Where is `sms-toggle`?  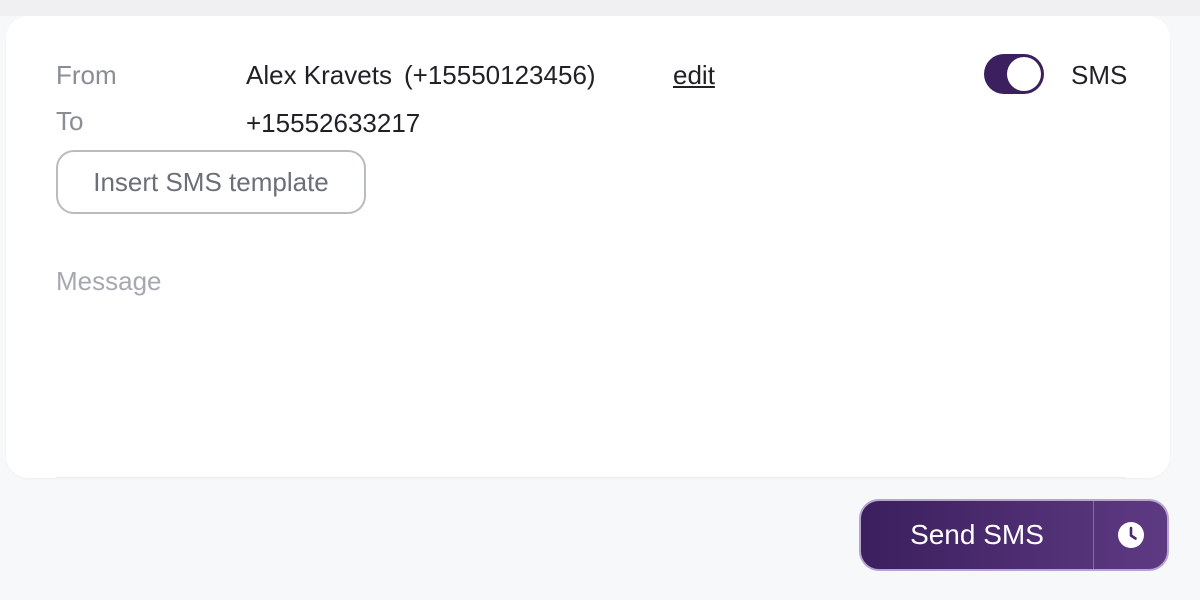 sms-toggle is located at coordinates (1014, 74).